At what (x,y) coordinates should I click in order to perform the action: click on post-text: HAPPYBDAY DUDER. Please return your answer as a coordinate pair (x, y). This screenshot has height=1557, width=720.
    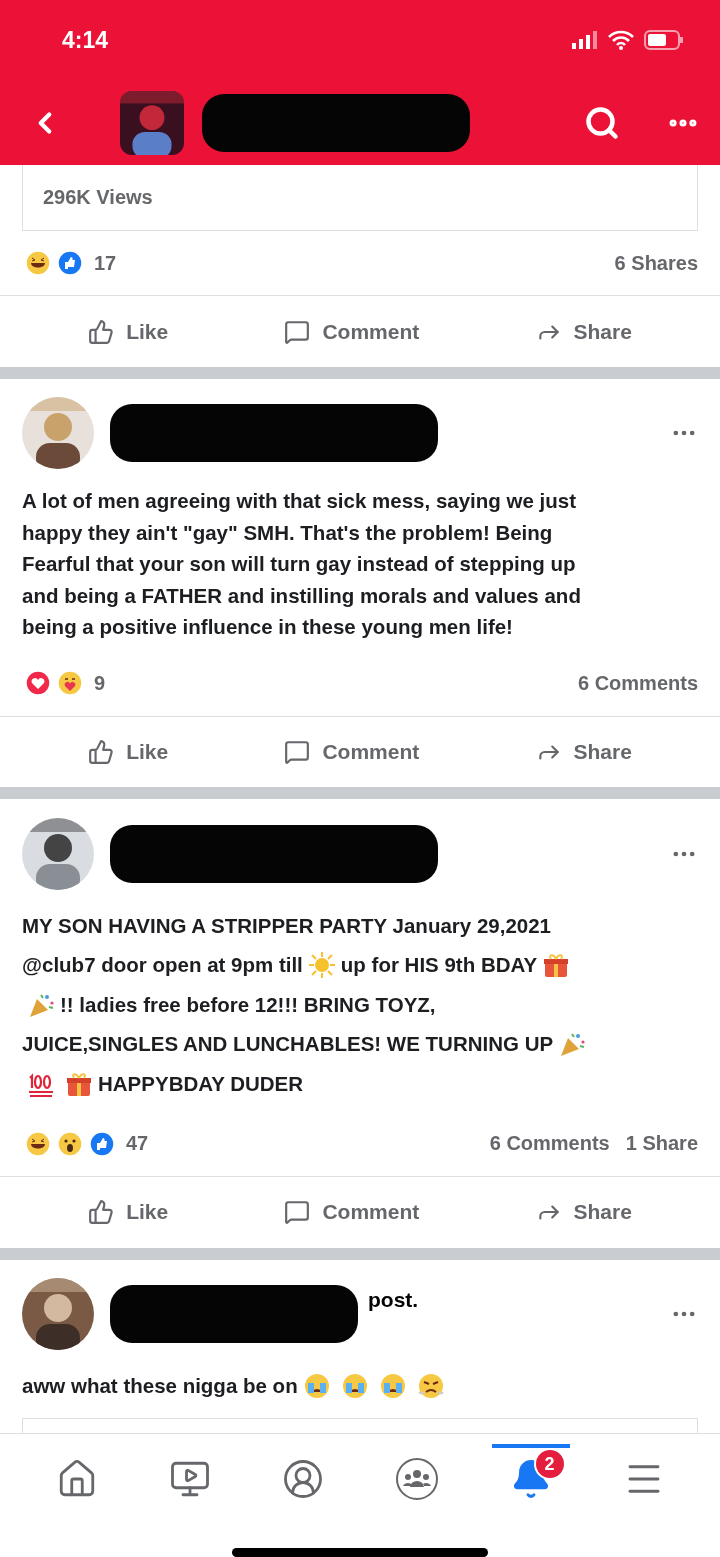
    Looking at the image, I should click on (201, 1083).